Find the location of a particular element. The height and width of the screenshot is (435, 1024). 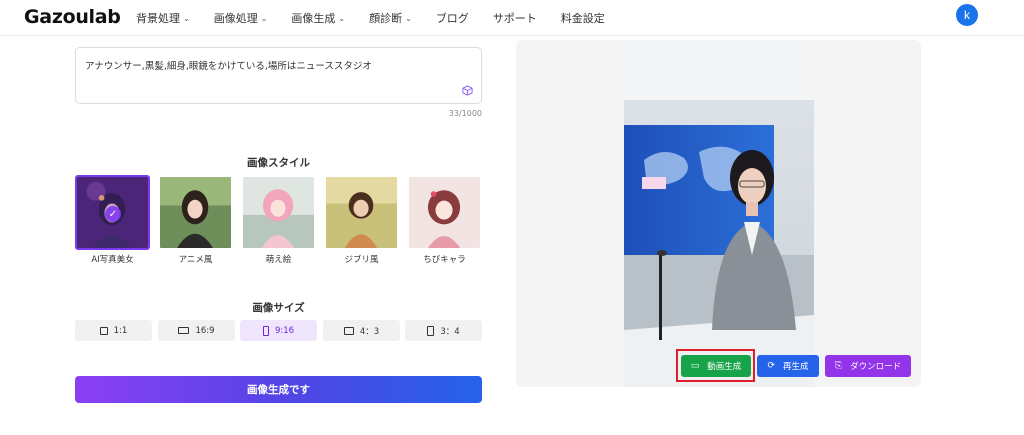

size-option-1-1: 1:1 is located at coordinates (113, 330).